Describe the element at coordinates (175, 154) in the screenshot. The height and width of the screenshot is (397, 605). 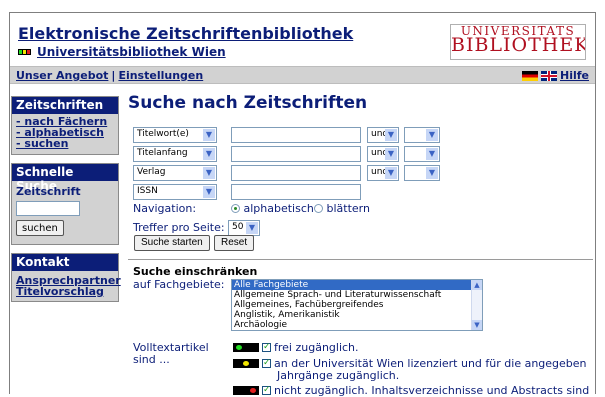
I see `field-select-2: Titelanfang ▼` at that location.